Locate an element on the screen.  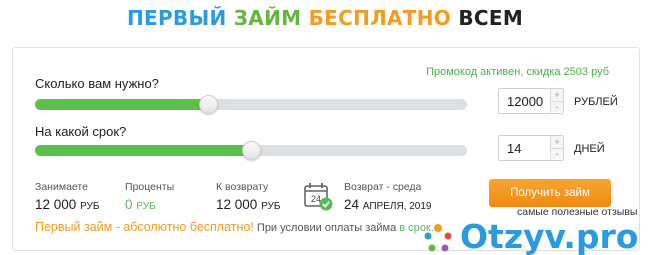
interest-summary: Проценты 0 РУБ is located at coordinates (149, 196).